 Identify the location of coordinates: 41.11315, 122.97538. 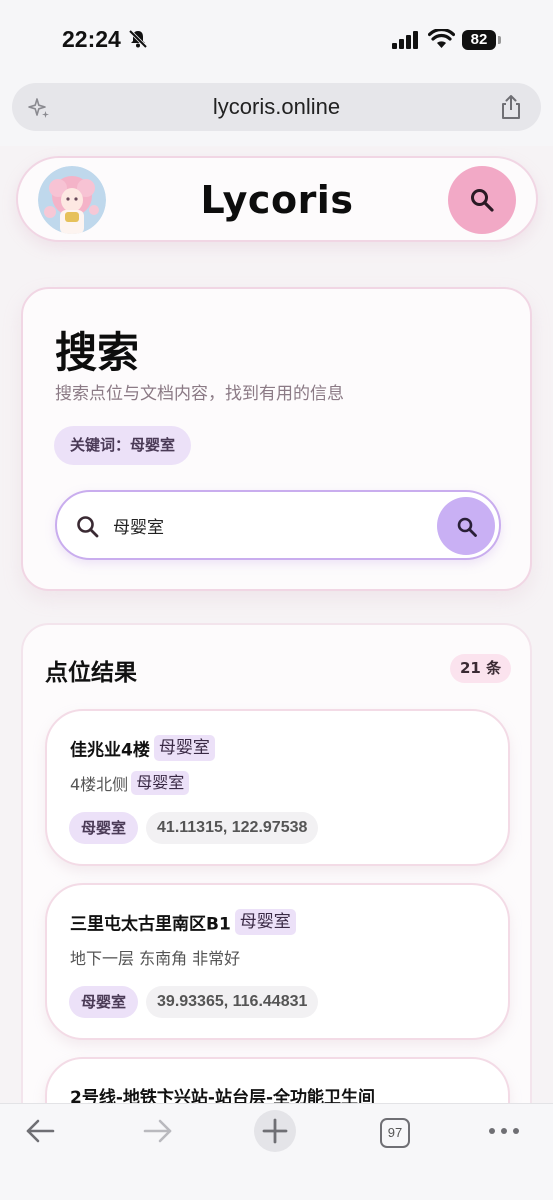
(232, 828).